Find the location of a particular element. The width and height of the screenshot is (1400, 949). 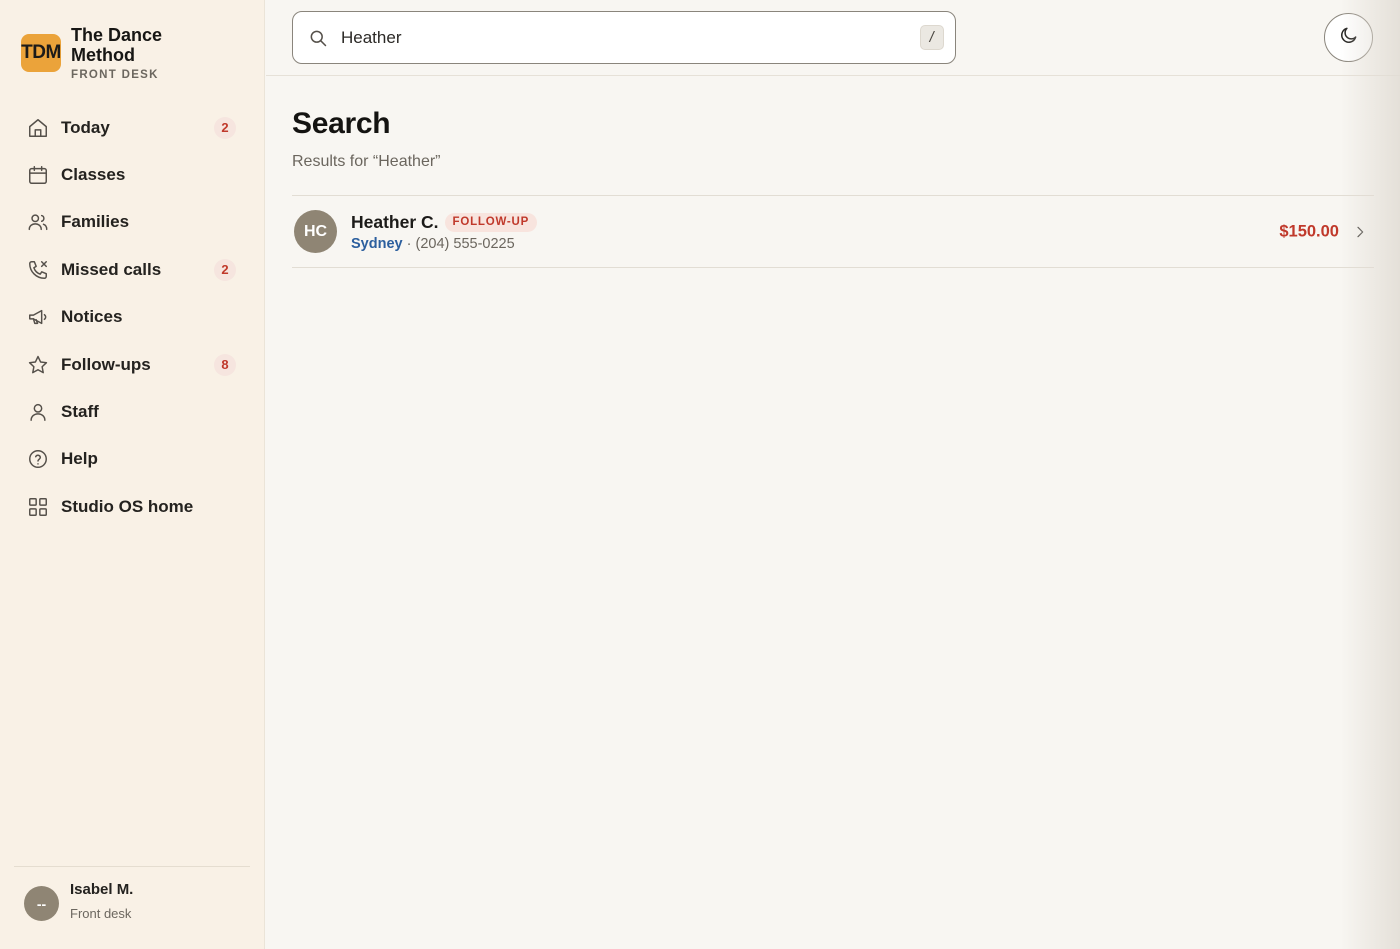

sidebar-item-label: Help is located at coordinates (79, 459).